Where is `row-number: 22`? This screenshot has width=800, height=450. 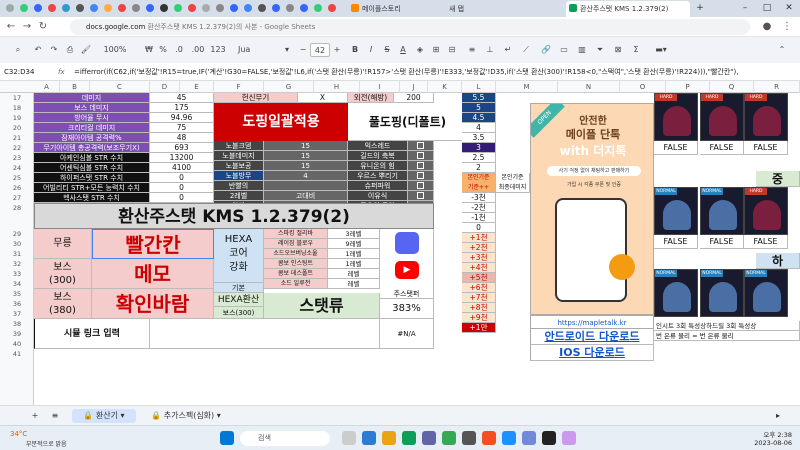 row-number: 22 is located at coordinates (17, 148).